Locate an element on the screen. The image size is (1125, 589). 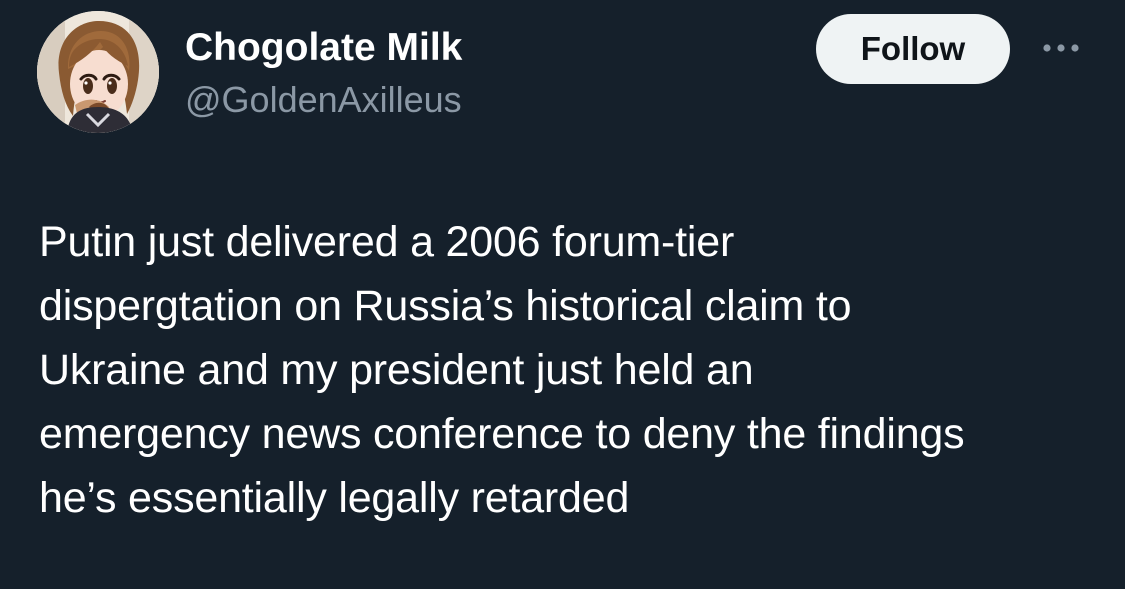
follow-button: Follow is located at coordinates (913, 49).